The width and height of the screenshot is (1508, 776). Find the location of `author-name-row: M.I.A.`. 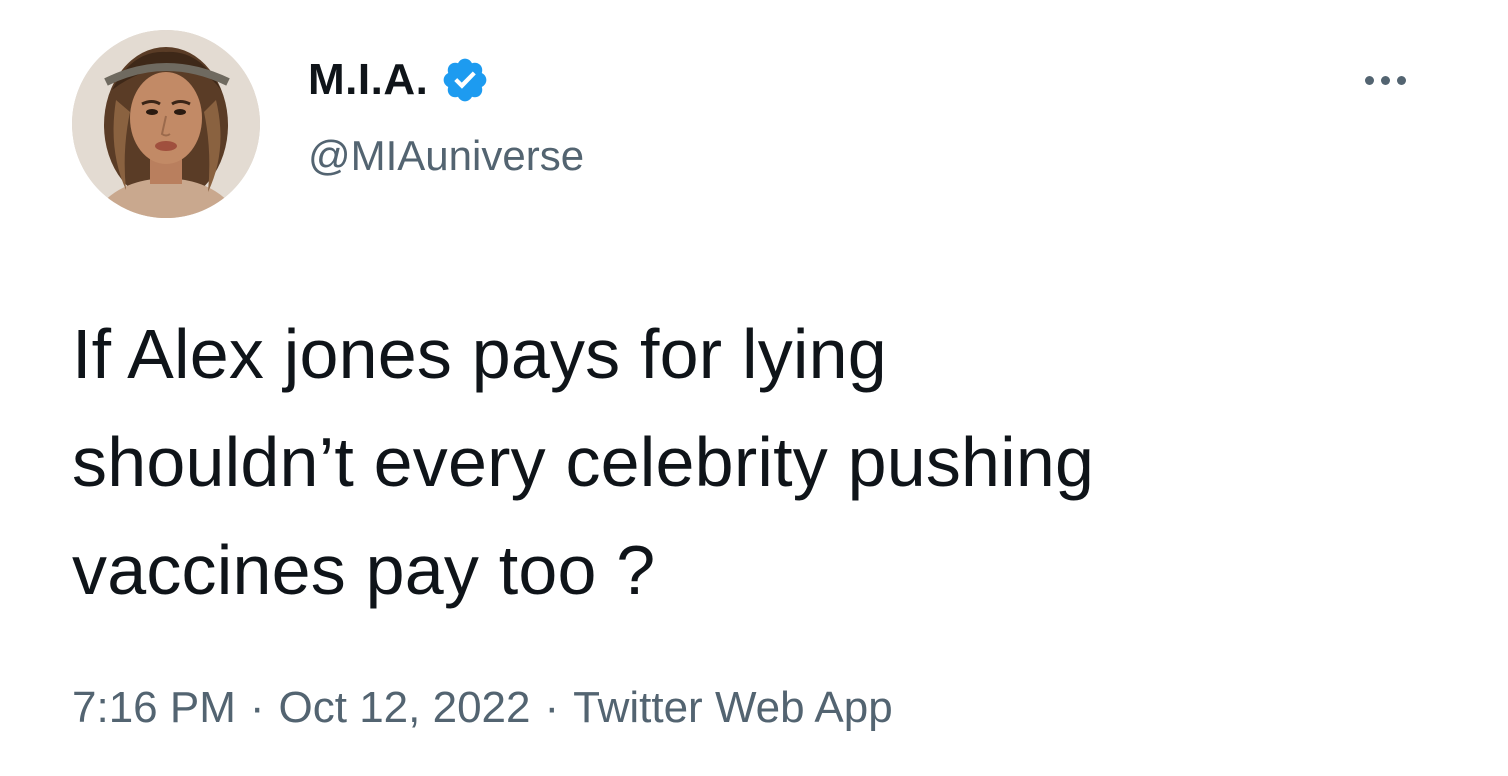

author-name-row: M.I.A. is located at coordinates (399, 80).